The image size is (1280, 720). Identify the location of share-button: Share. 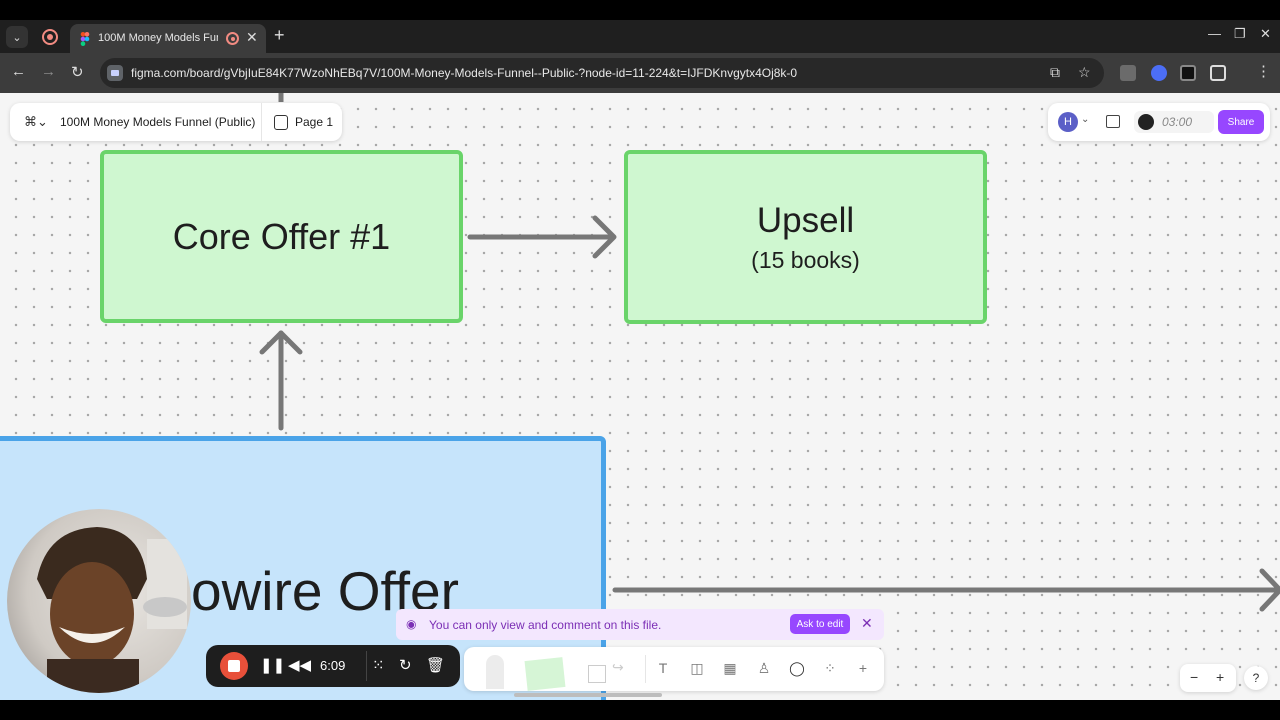
(1241, 122).